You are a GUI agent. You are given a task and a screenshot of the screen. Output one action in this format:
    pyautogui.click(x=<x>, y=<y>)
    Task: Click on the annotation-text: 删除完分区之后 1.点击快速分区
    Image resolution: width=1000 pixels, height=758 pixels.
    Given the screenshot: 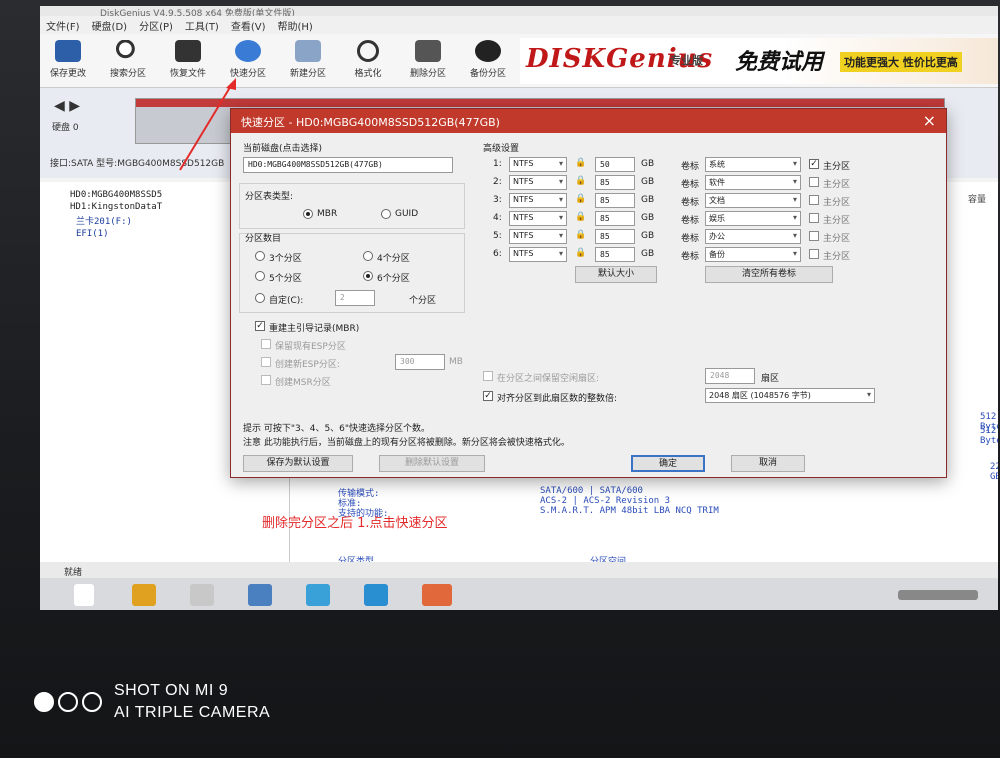 What is the action you would take?
    pyautogui.click(x=355, y=523)
    